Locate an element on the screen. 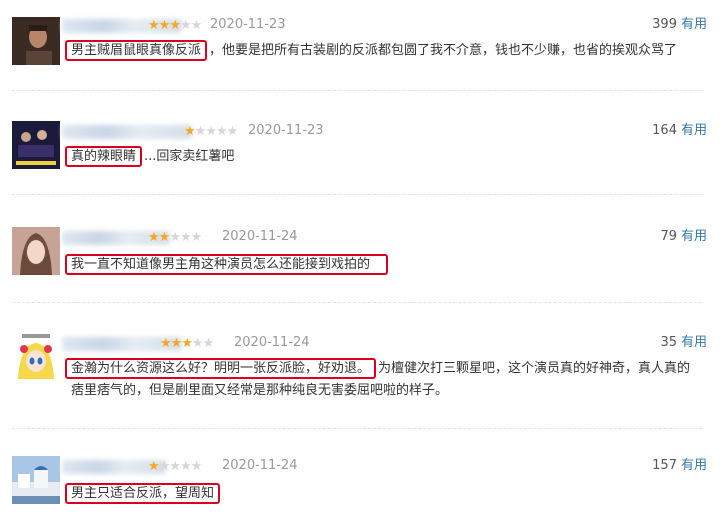 The image size is (721, 522). highlight-box: 金瀚为什么资源这么好？明明一张反派脸，好劝退。 is located at coordinates (221, 368).